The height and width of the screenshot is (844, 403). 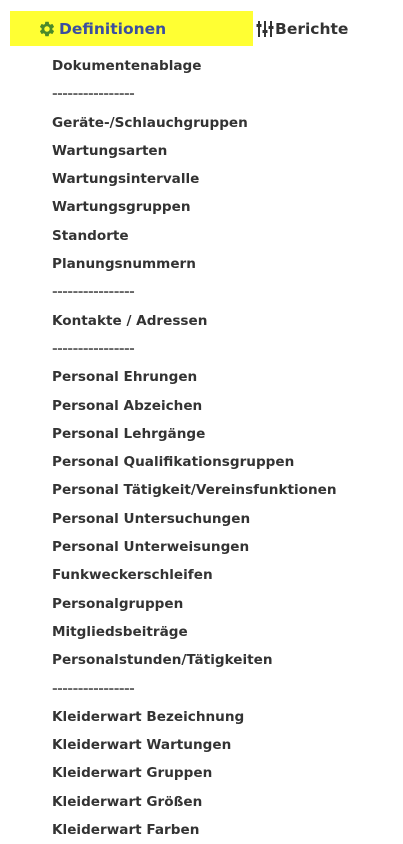 I want to click on menu-item-mitgliedsbeitraege: Mitgliedsbeiträge, so click(x=201, y=632).